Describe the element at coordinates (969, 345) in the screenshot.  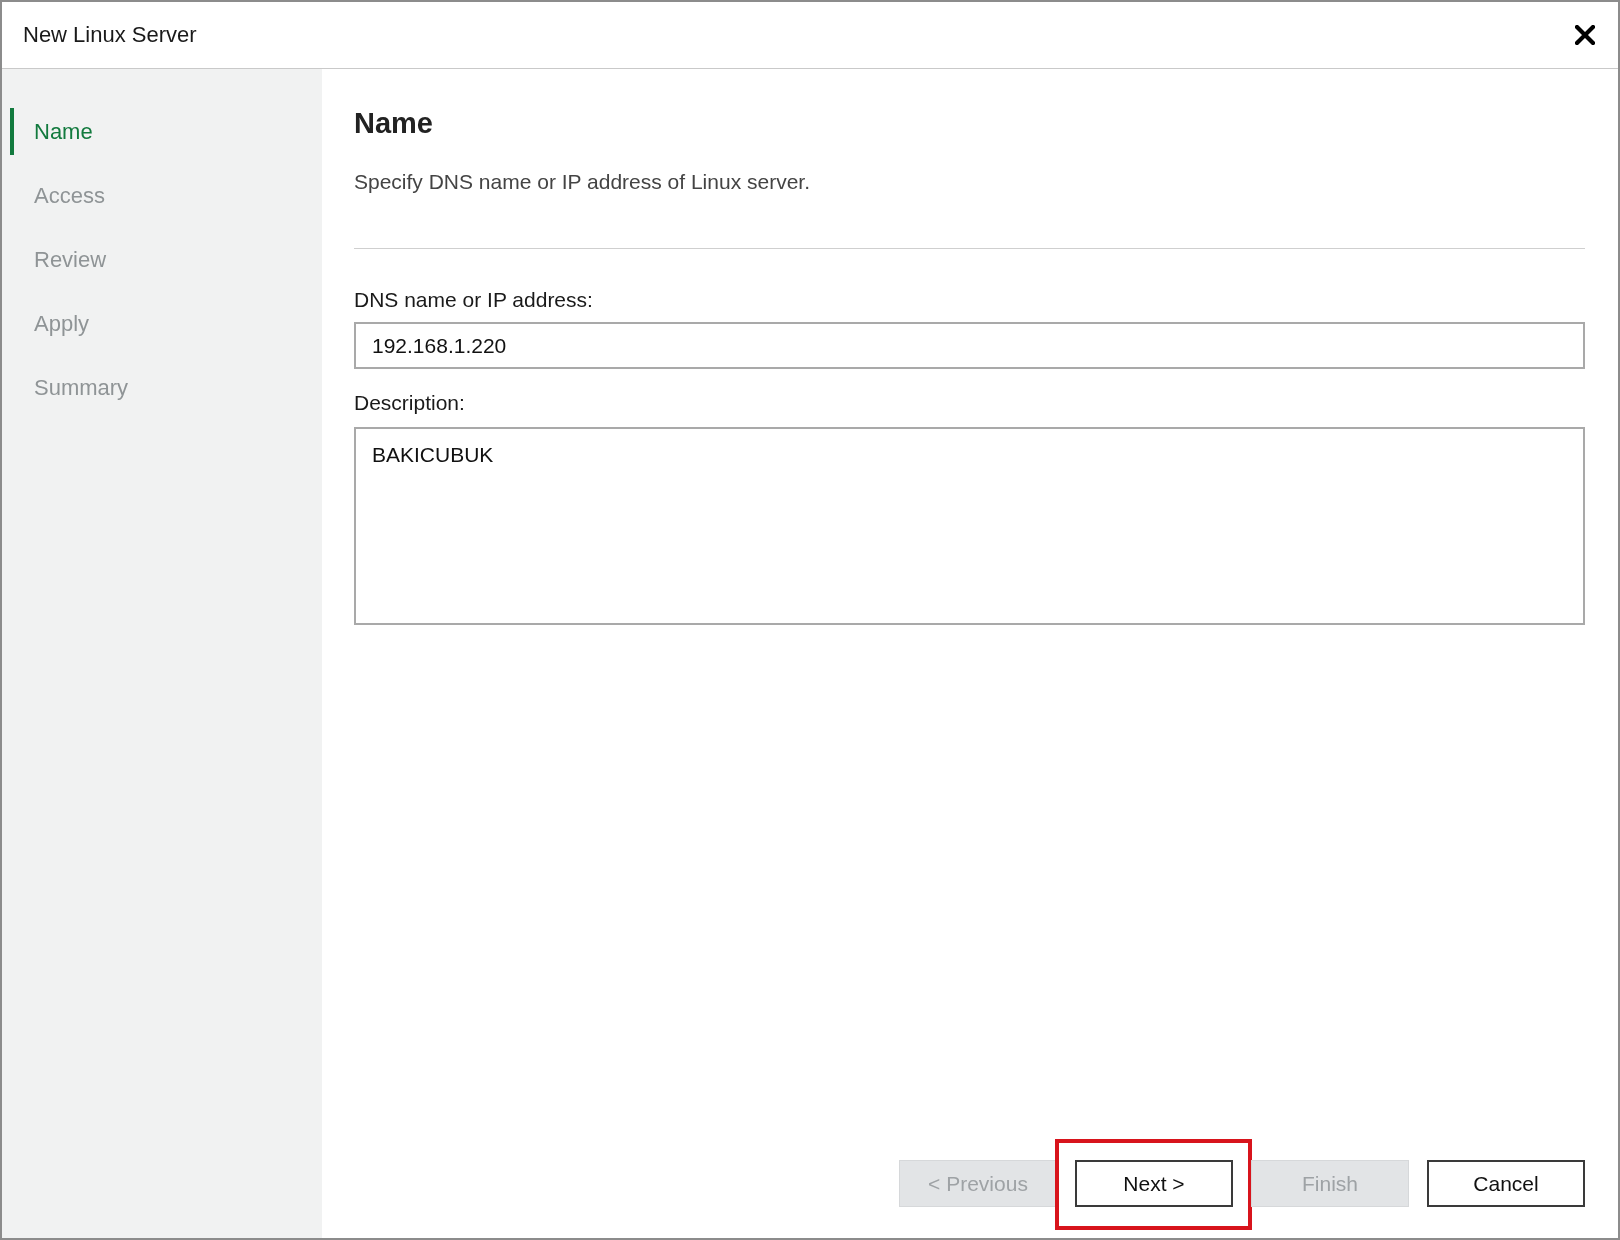
I see `text-field: 192.168.1.220` at that location.